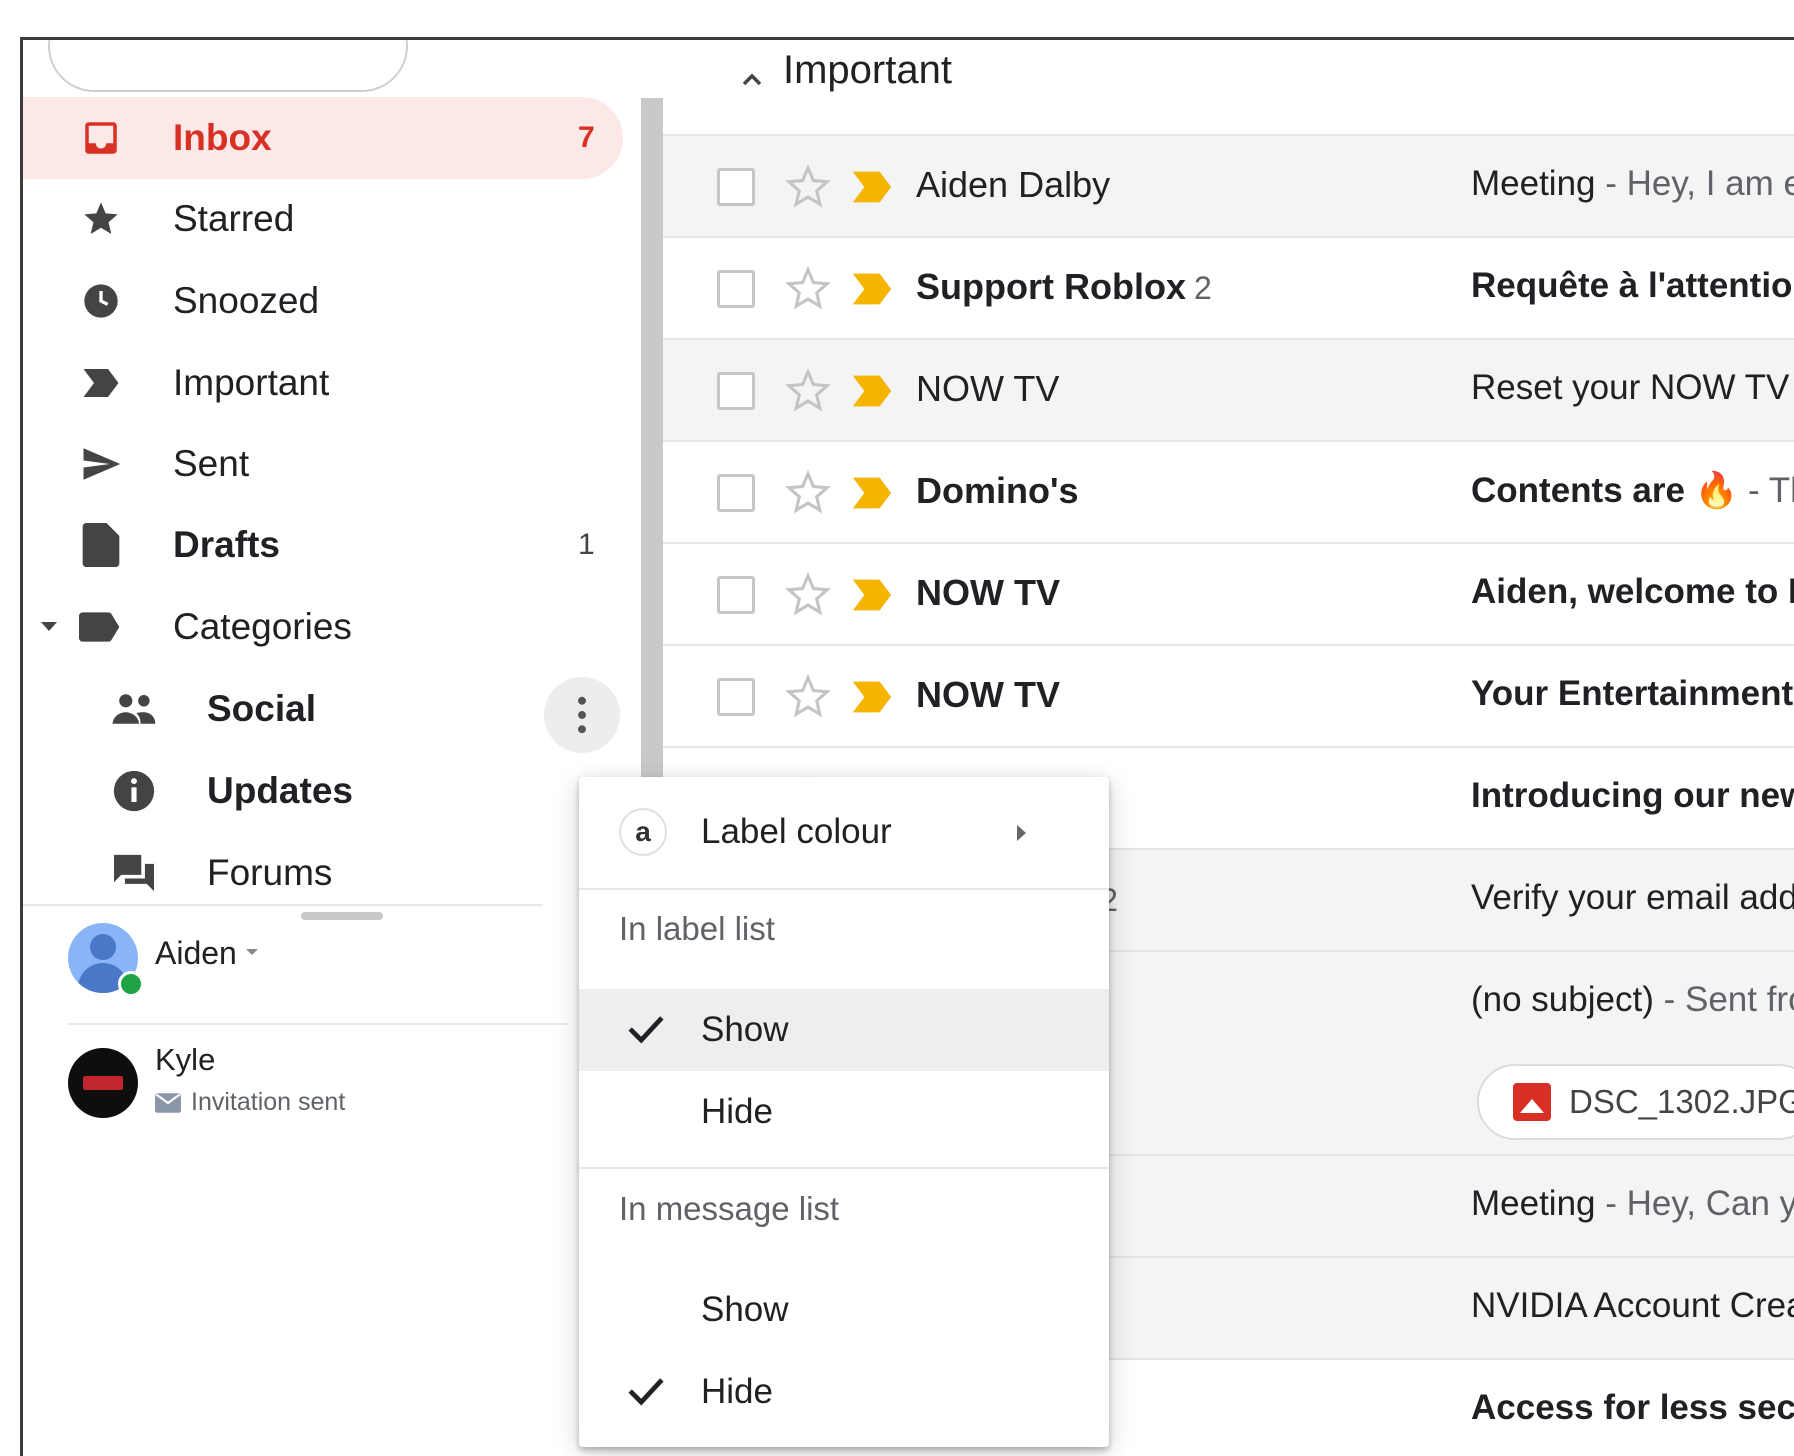  What do you see at coordinates (134, 709) in the screenshot?
I see `people-icon` at bounding box center [134, 709].